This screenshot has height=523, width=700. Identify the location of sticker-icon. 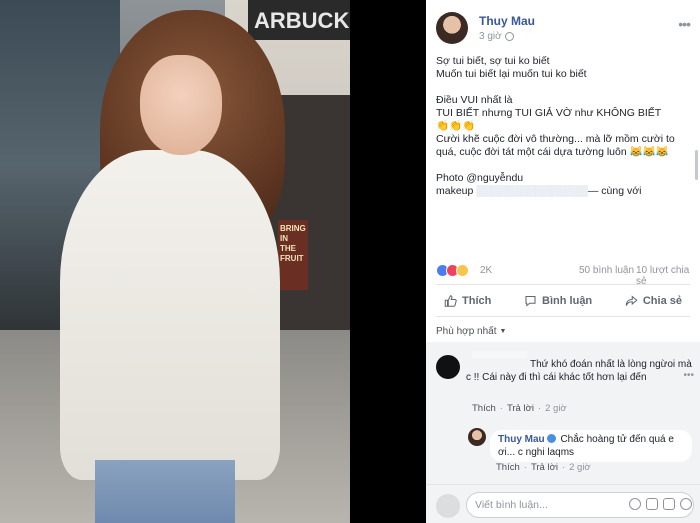
(686, 504).